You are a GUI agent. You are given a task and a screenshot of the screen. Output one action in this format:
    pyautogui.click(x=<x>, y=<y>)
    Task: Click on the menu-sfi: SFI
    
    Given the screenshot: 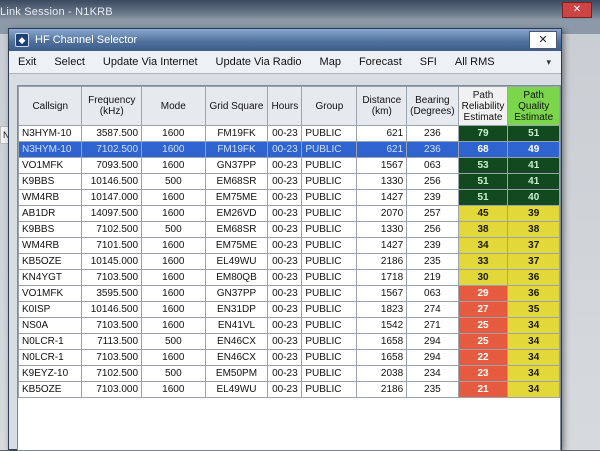 What is the action you would take?
    pyautogui.click(x=428, y=62)
    